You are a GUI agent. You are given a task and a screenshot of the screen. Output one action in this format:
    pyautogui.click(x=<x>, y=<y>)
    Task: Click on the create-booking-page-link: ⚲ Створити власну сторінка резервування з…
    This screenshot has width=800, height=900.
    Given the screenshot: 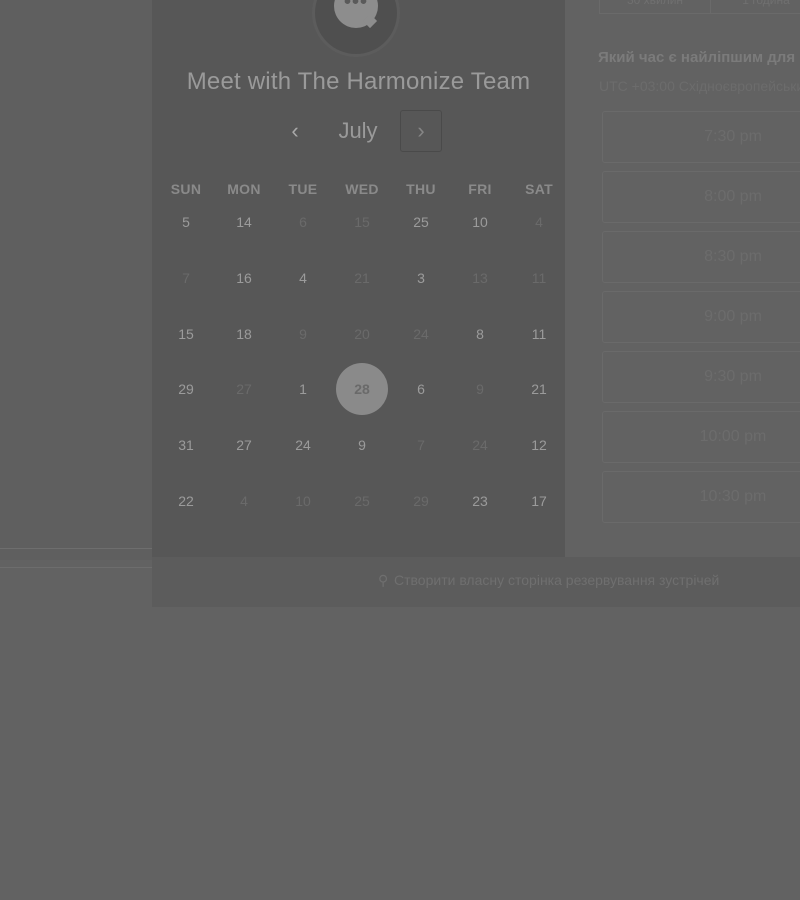 What is the action you would take?
    pyautogui.click(x=548, y=580)
    